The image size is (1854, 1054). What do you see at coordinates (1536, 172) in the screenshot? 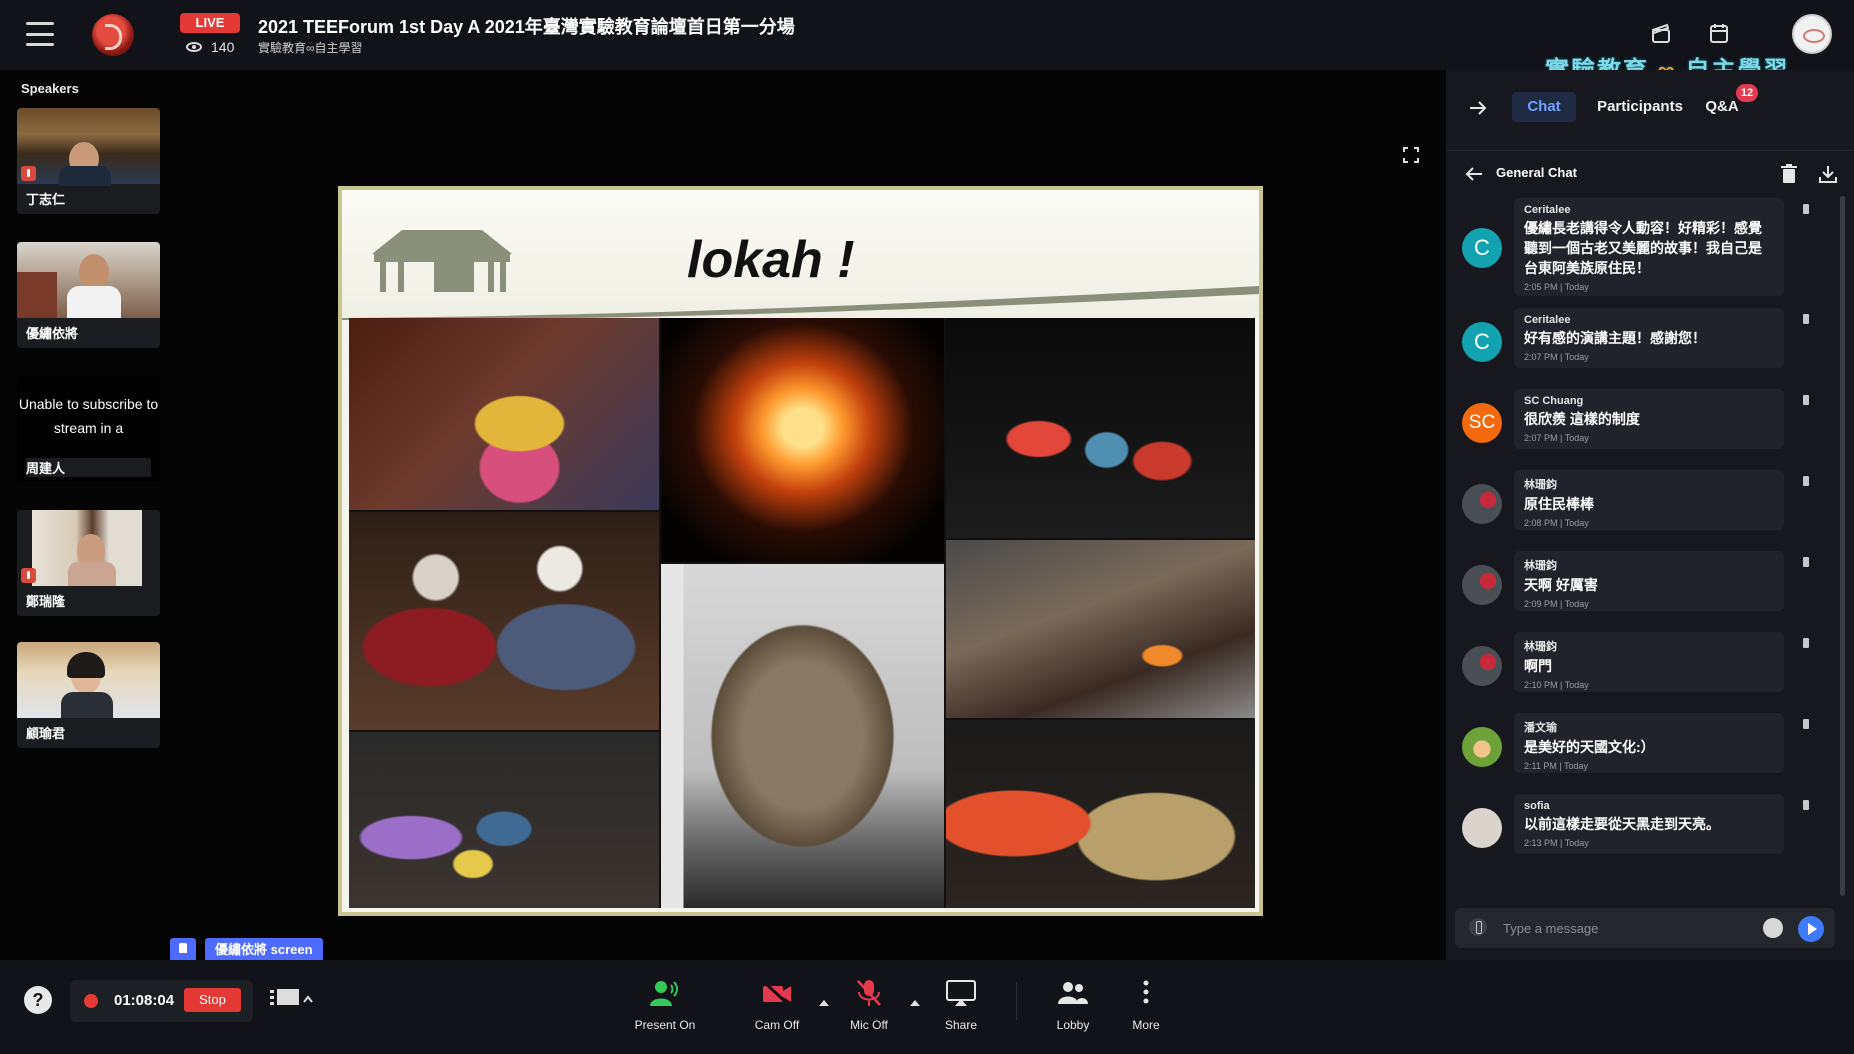
I see `chat-channel-name: General Chat` at bounding box center [1536, 172].